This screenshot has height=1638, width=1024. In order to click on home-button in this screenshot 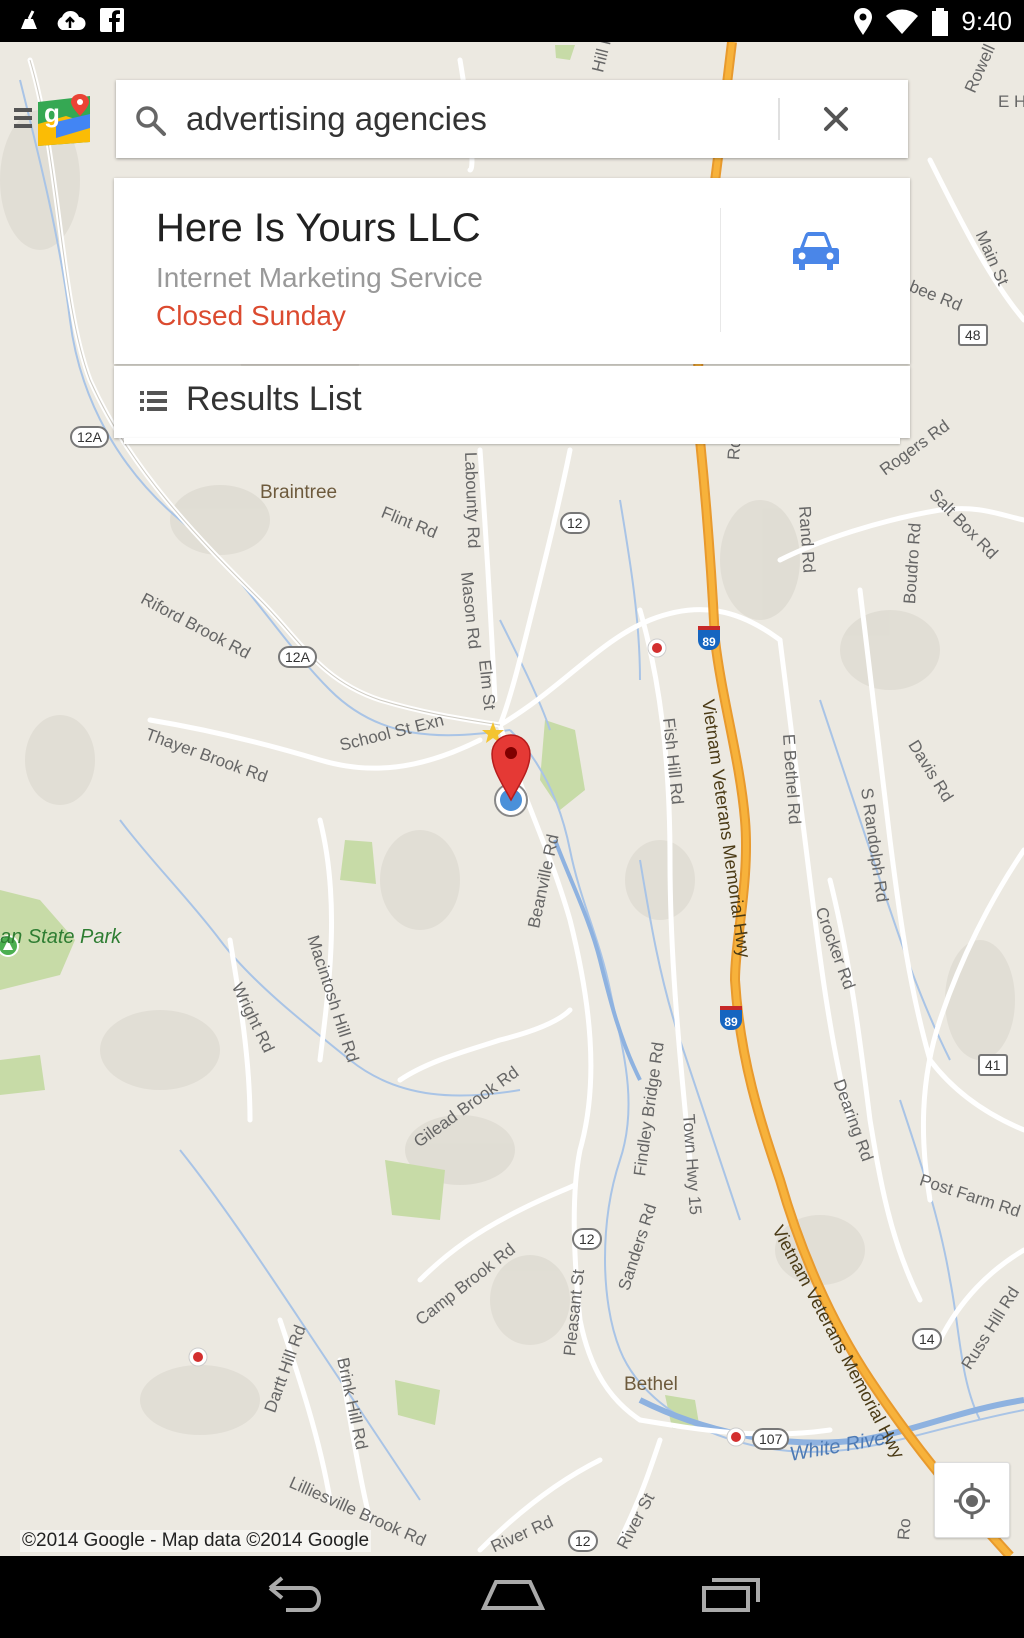, I will do `click(513, 1598)`.